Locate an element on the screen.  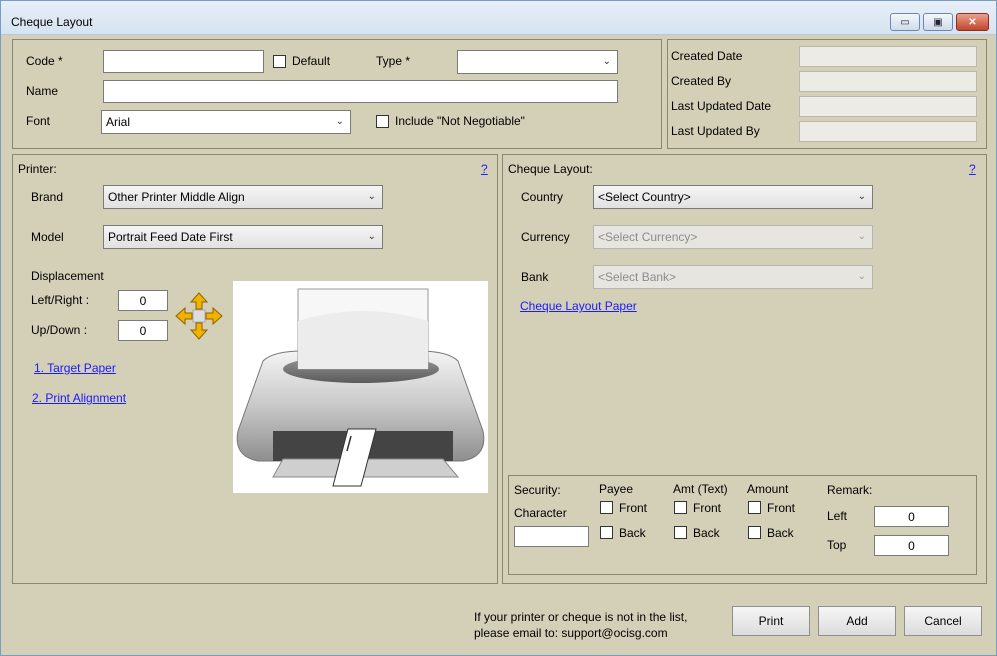
remark-left-input is located at coordinates (911, 516).